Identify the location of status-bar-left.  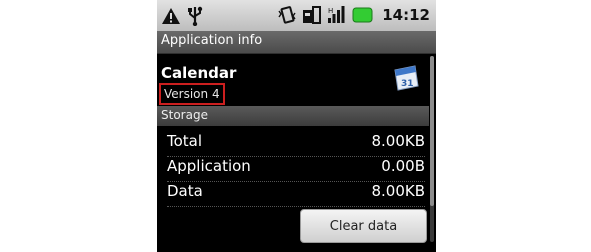
(182, 16).